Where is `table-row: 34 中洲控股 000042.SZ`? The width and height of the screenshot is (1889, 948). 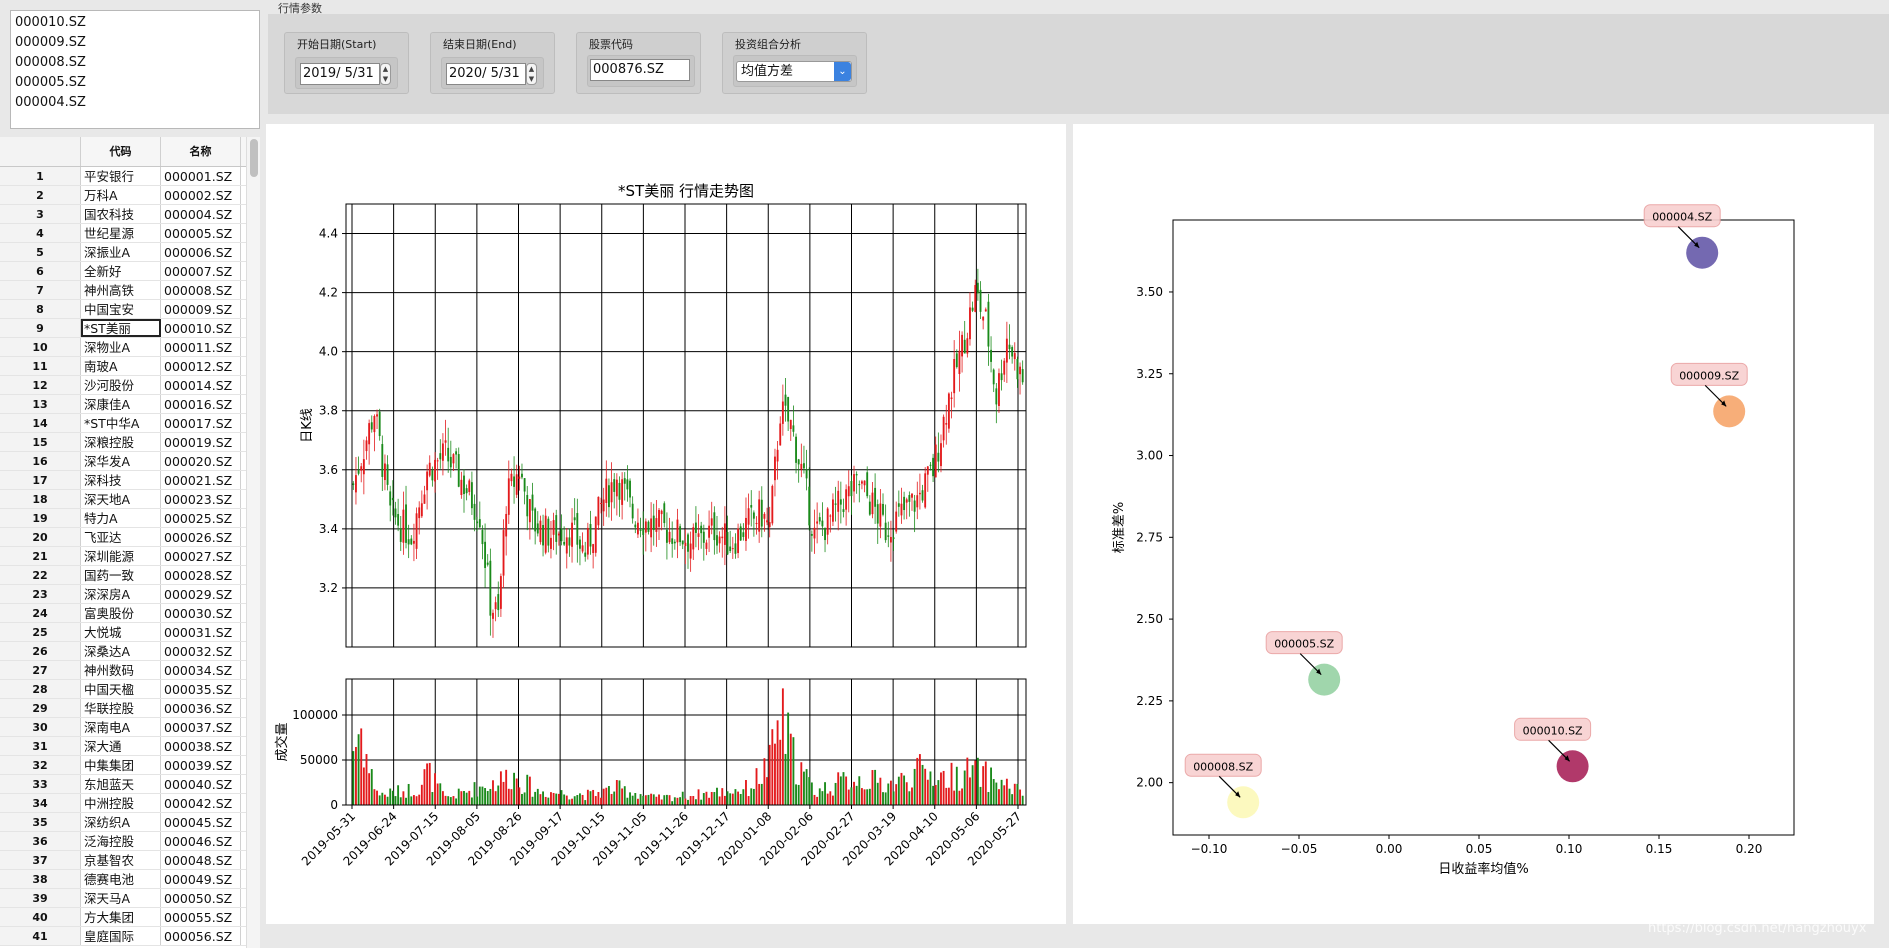 table-row: 34 中洲控股 000042.SZ is located at coordinates (130, 803).